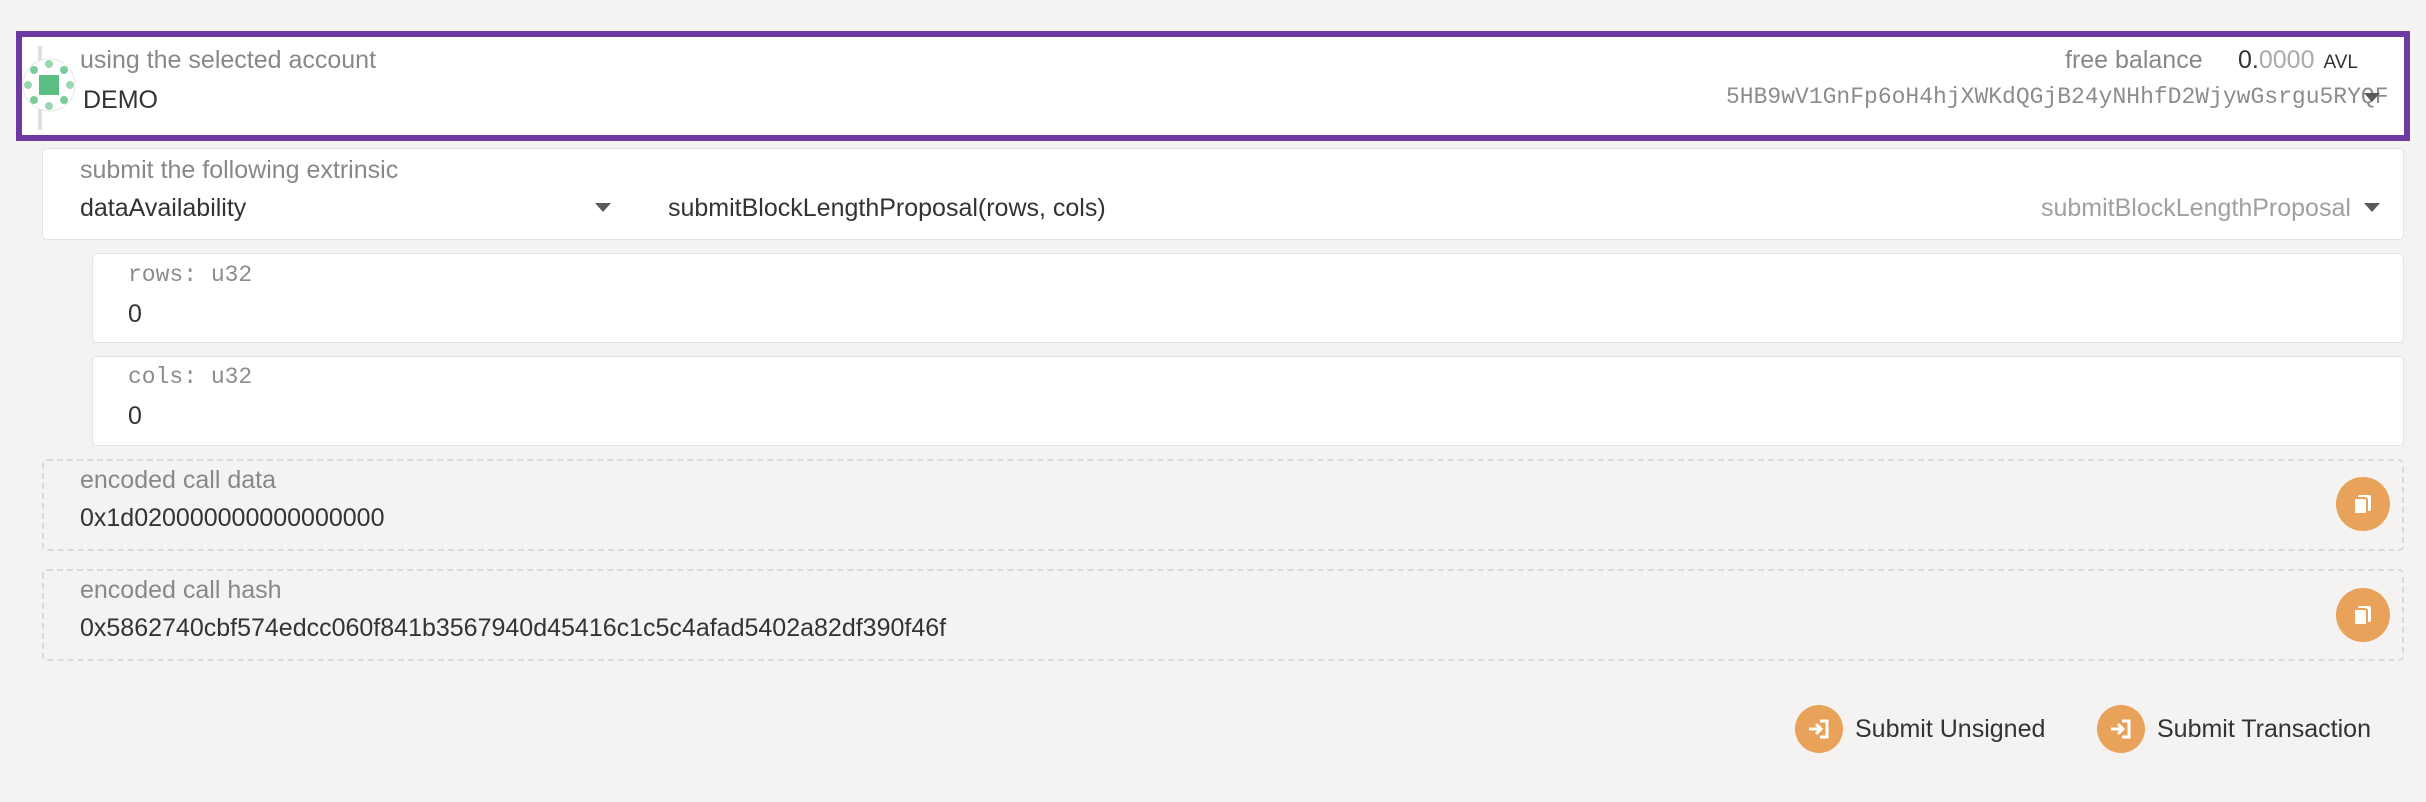 Image resolution: width=2426 pixels, height=802 pixels. What do you see at coordinates (190, 275) in the screenshot?
I see `param-rows-label: rows: u32` at bounding box center [190, 275].